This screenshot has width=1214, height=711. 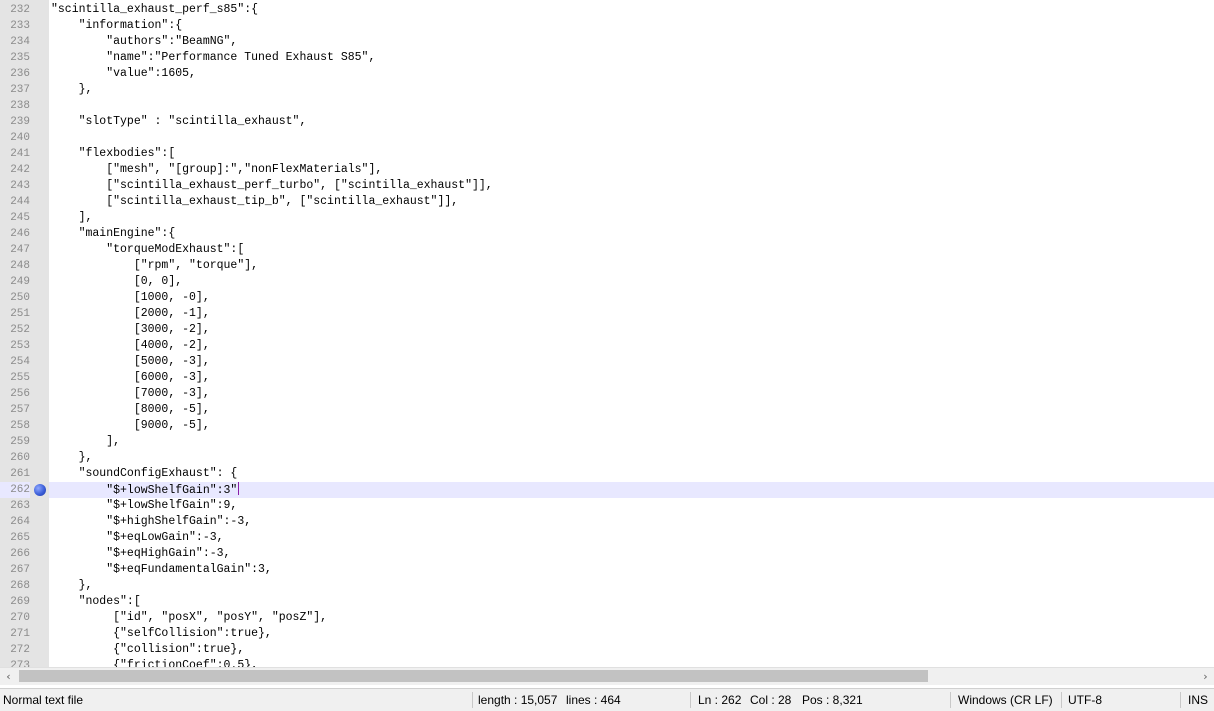 What do you see at coordinates (607, 458) in the screenshot?
I see `code-line: 260 },` at bounding box center [607, 458].